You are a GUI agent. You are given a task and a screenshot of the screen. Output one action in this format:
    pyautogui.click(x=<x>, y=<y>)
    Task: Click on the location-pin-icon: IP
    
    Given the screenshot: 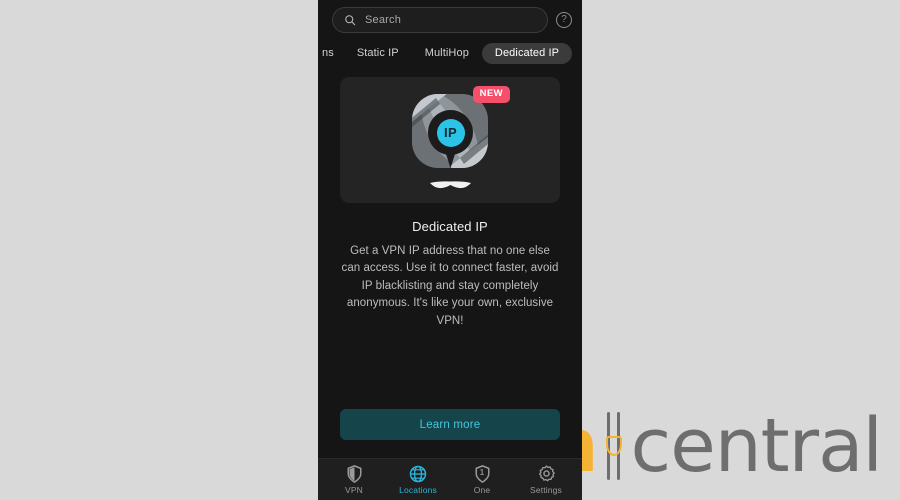 What is the action you would take?
    pyautogui.click(x=450, y=139)
    